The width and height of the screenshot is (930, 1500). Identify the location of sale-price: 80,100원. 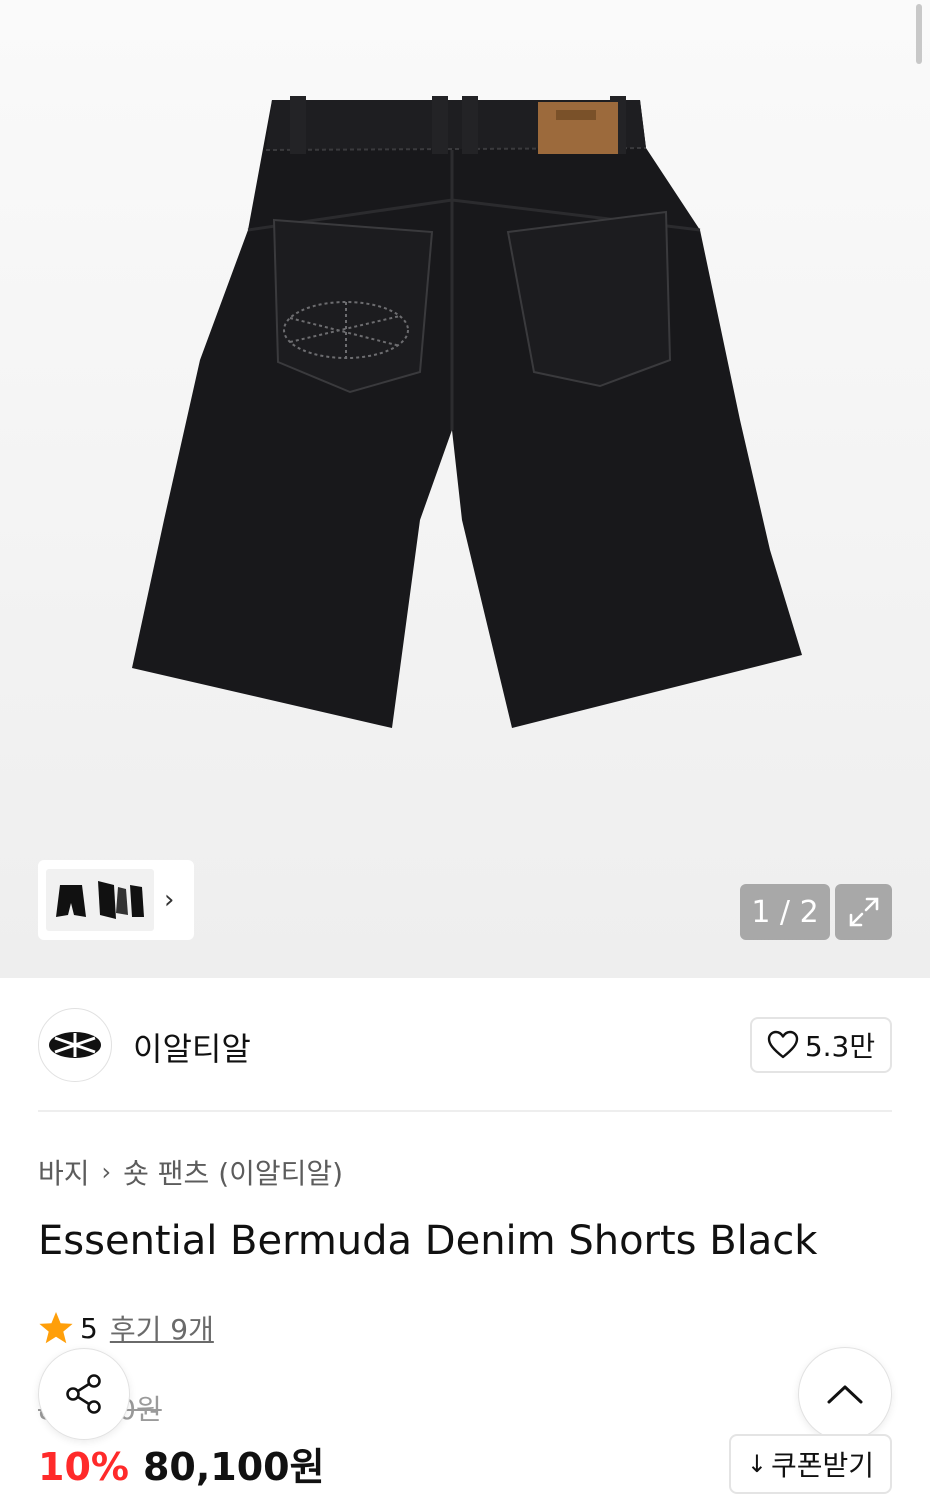
(233, 1467).